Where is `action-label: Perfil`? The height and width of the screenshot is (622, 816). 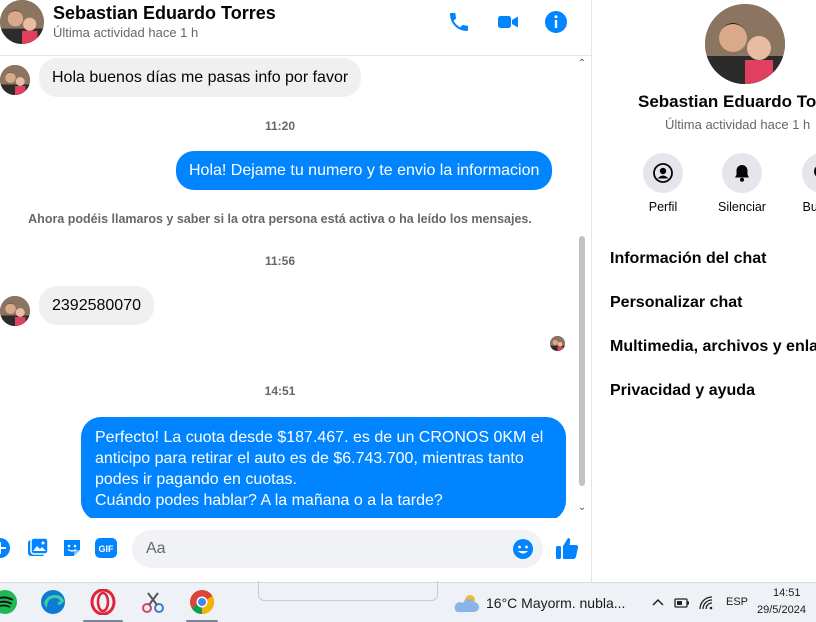 action-label: Perfil is located at coordinates (663, 207).